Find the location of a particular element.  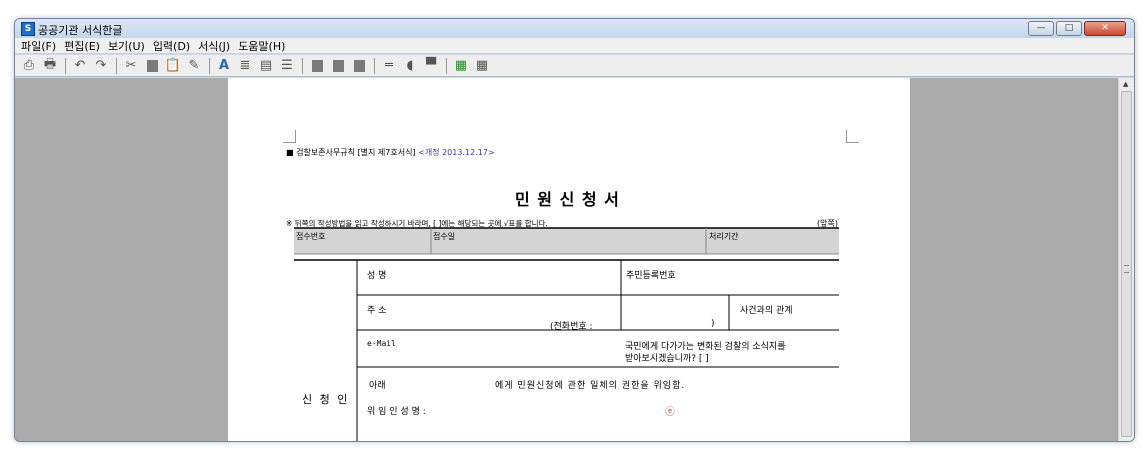

scroll-up-icon: ▲ is located at coordinates (1125, 84).